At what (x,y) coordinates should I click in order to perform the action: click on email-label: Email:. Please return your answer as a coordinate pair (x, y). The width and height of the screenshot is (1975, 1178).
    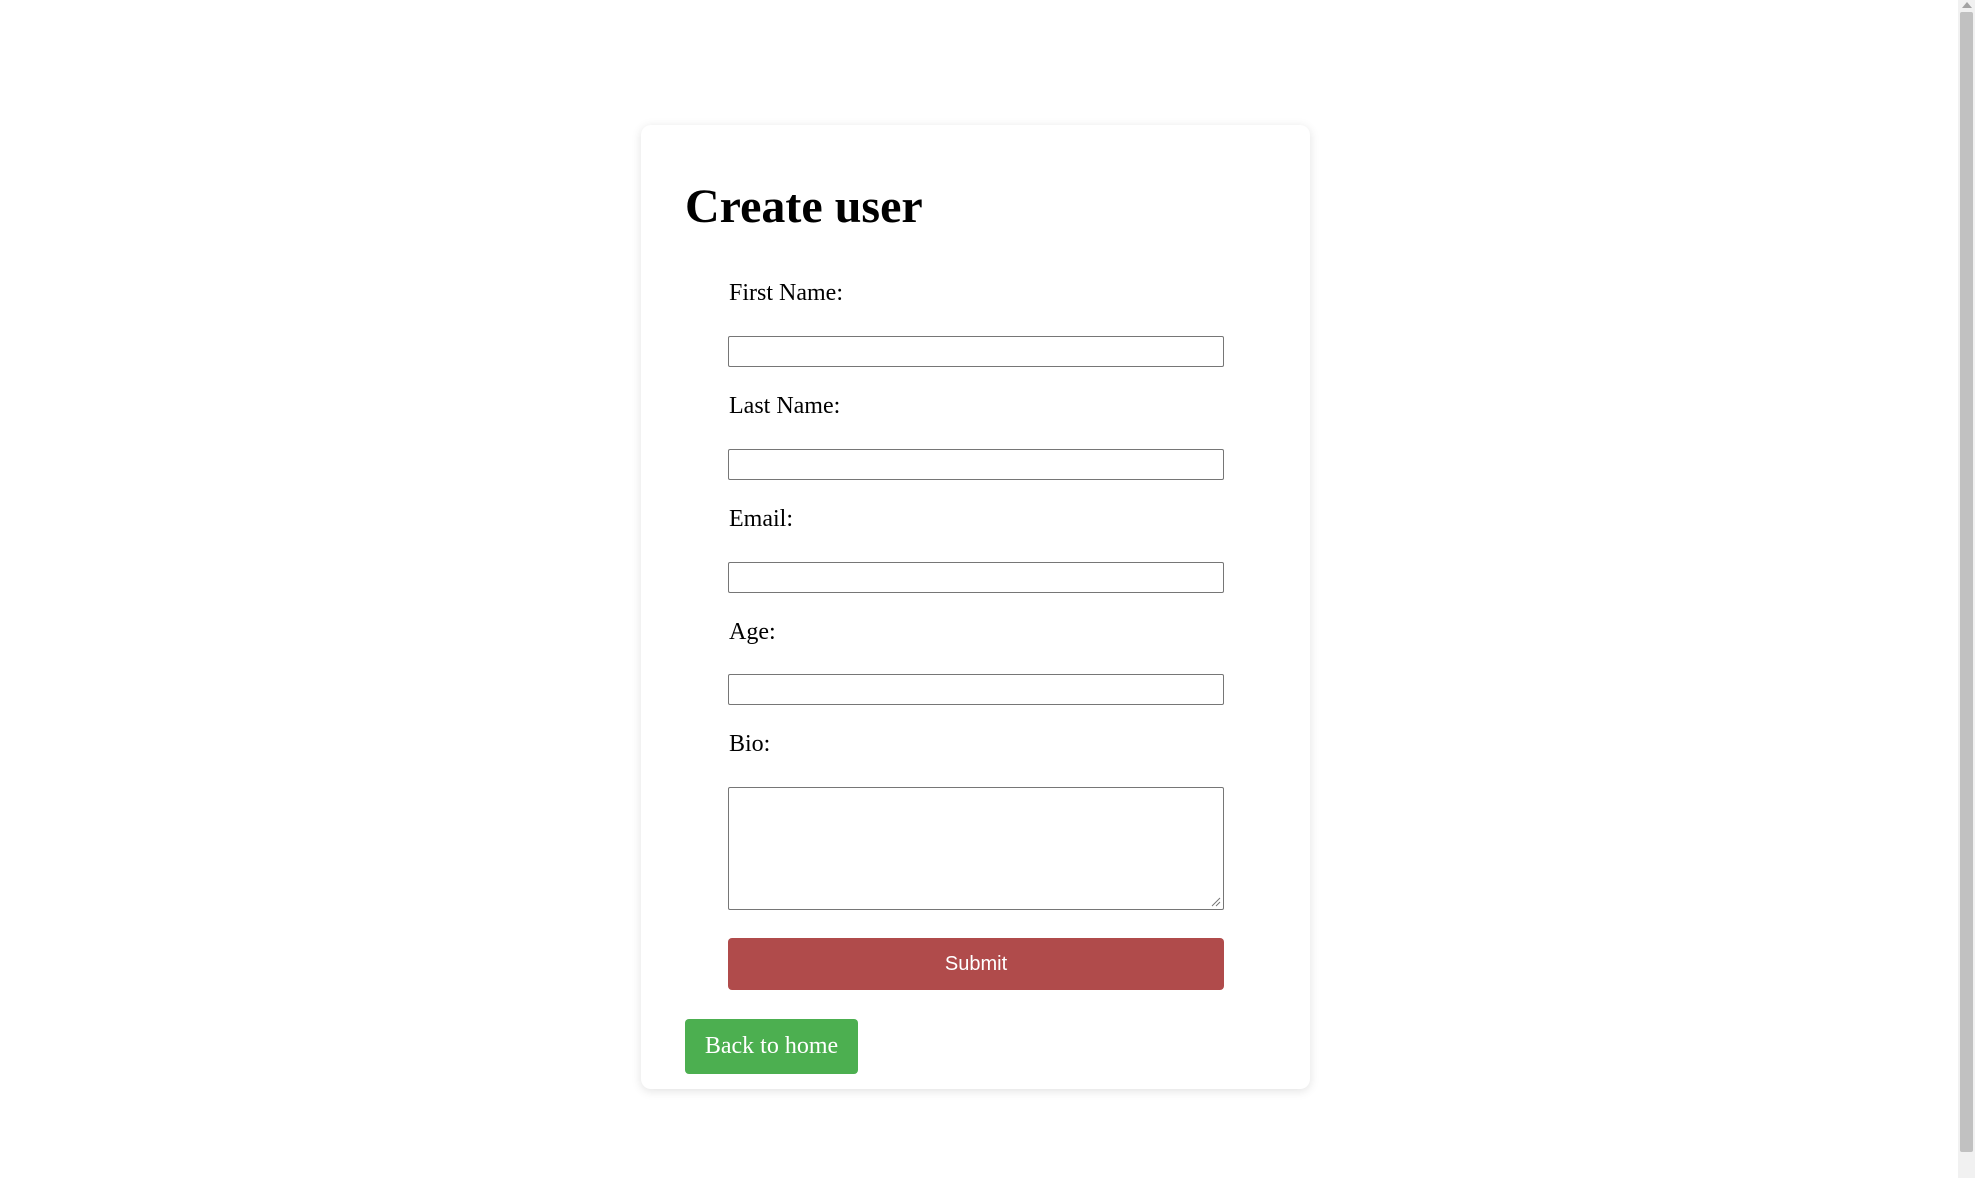
    Looking at the image, I should click on (761, 519).